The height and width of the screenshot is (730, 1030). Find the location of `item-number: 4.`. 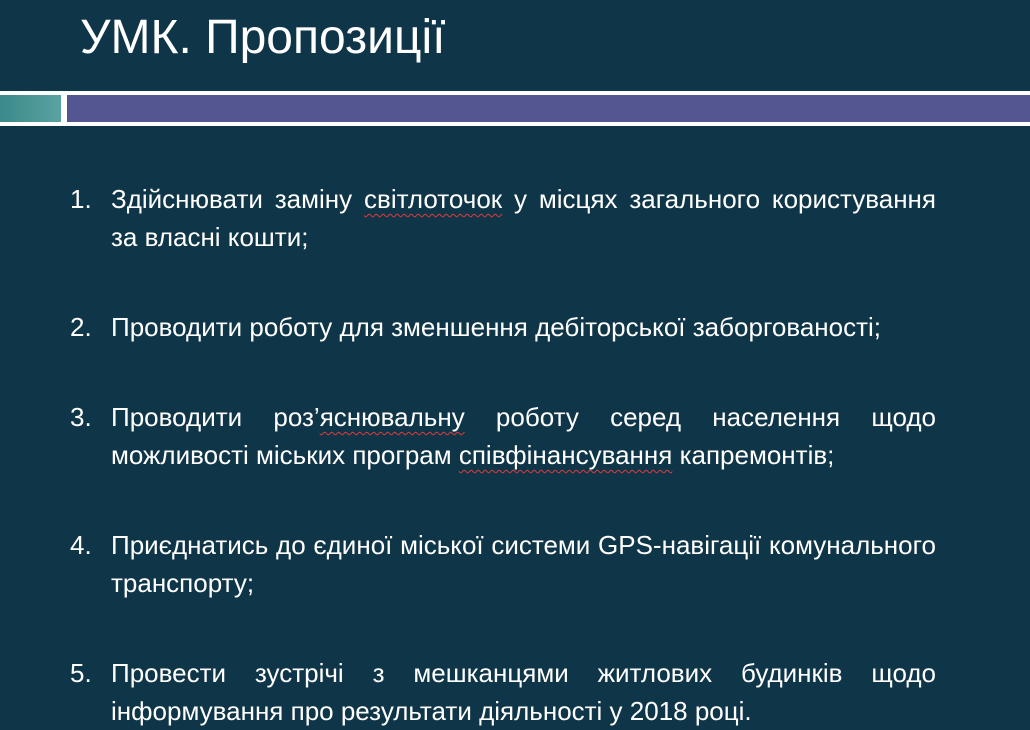

item-number: 4. is located at coordinates (81, 545).